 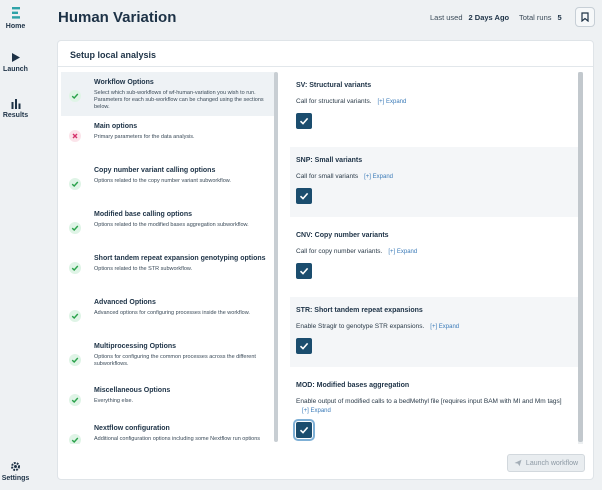 I want to click on nav-settings-label: Settings, so click(x=15, y=478).